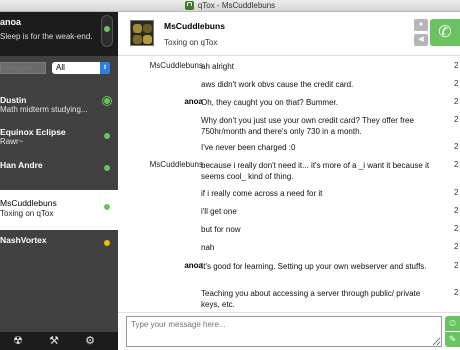 This screenshot has width=460, height=350. I want to click on contact-name: Han Andre, so click(21, 165).